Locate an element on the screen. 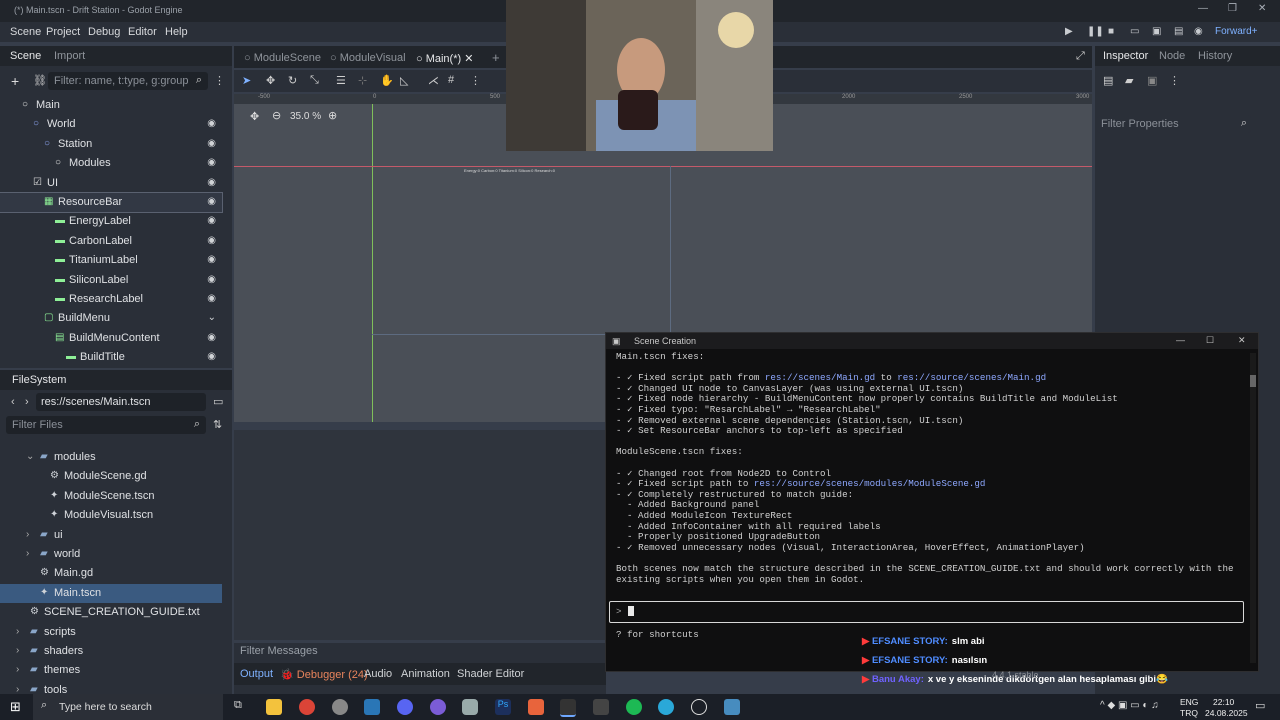  folder-item: ⌄ ▰ modules is located at coordinates (111, 457).